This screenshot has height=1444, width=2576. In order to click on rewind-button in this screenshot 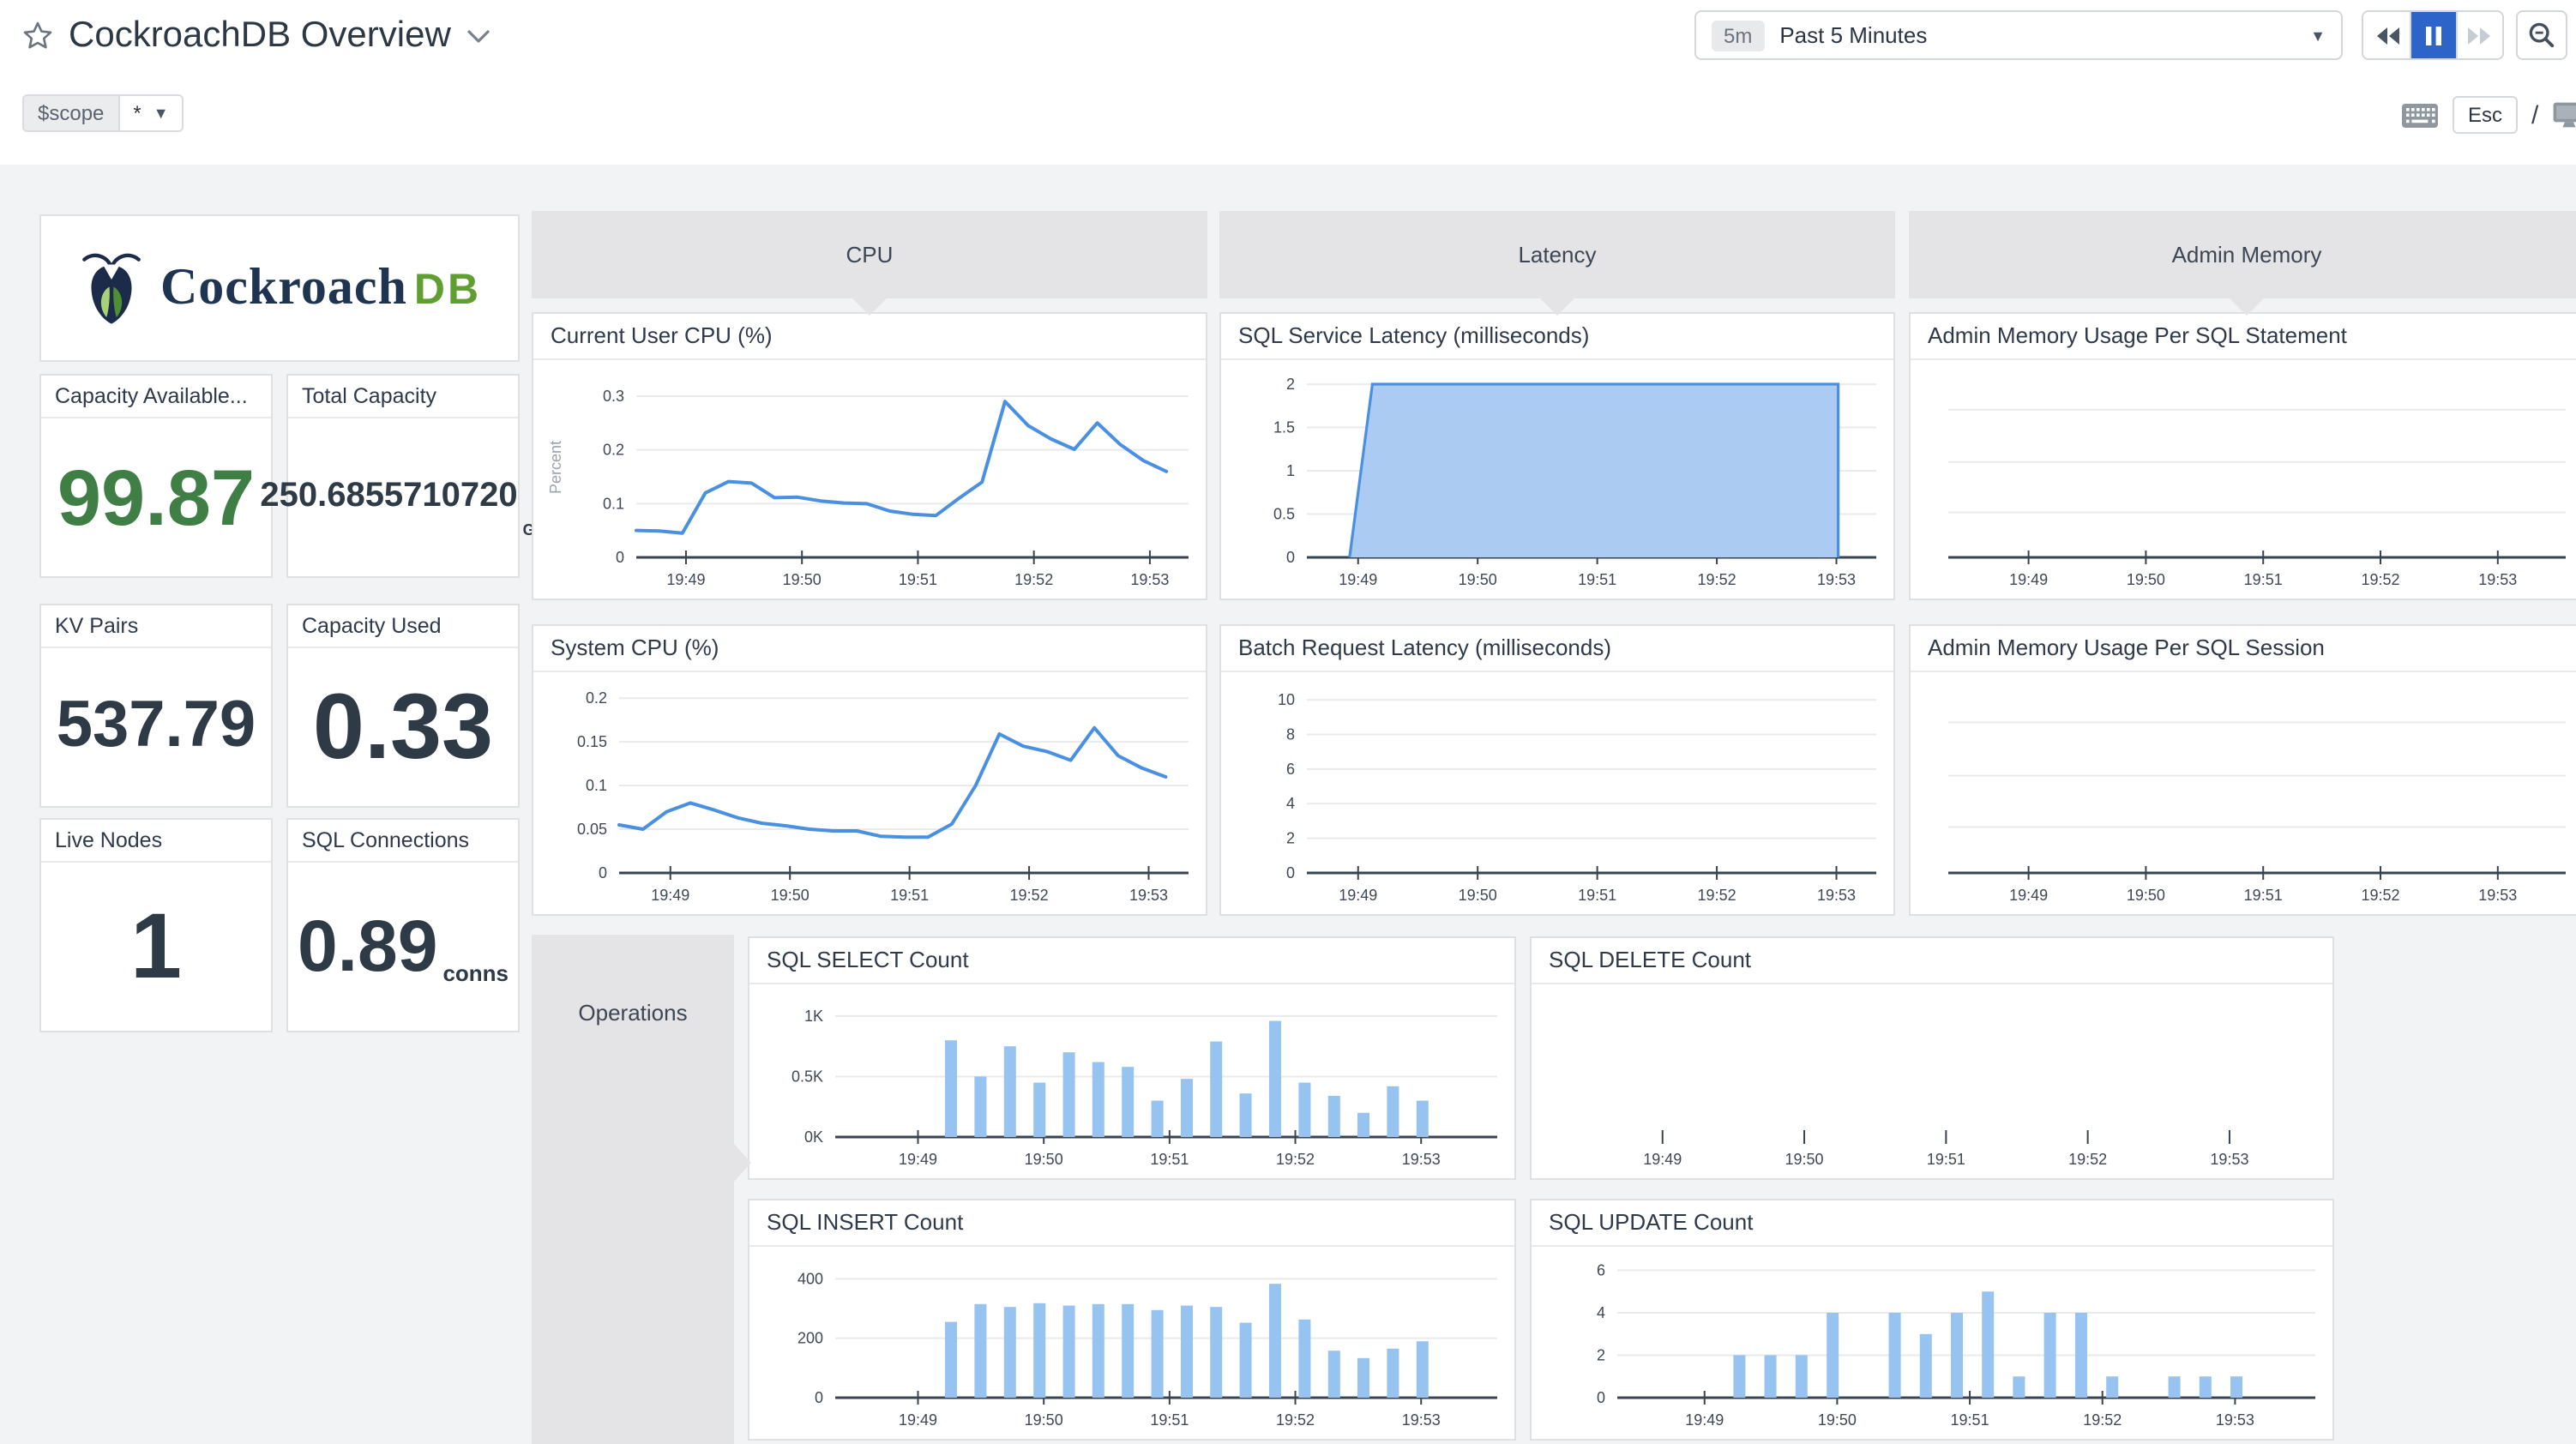, I will do `click(2386, 35)`.